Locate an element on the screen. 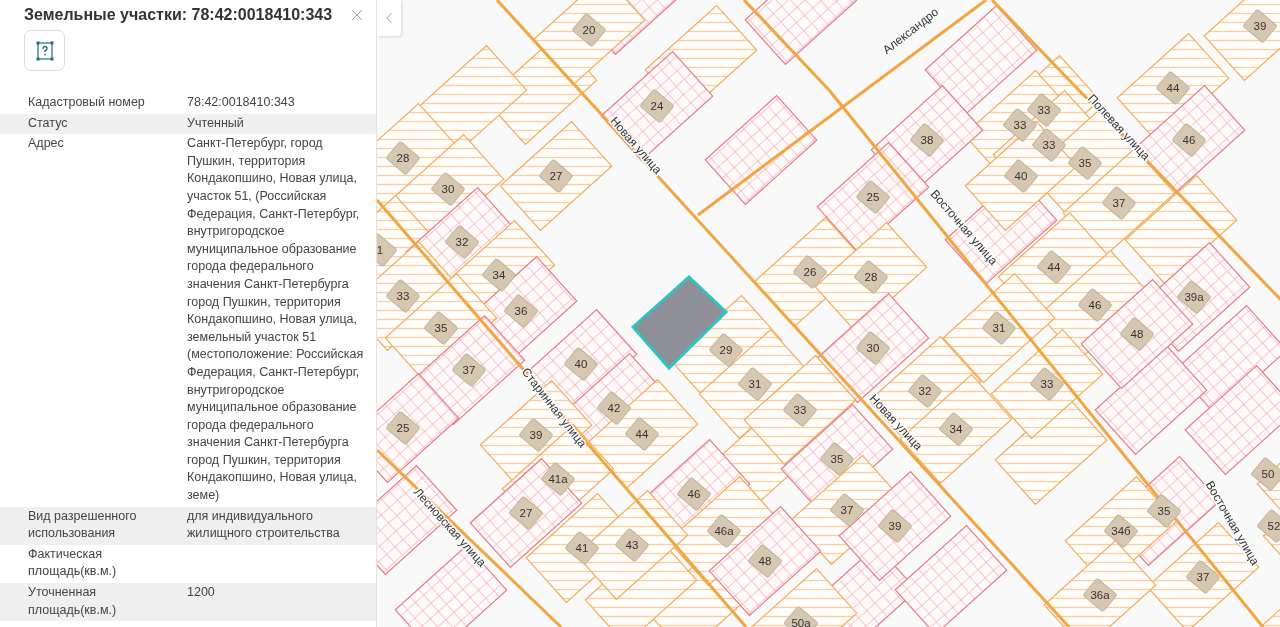 This screenshot has height=627, width=1280. field-label: Адрес is located at coordinates (46, 144).